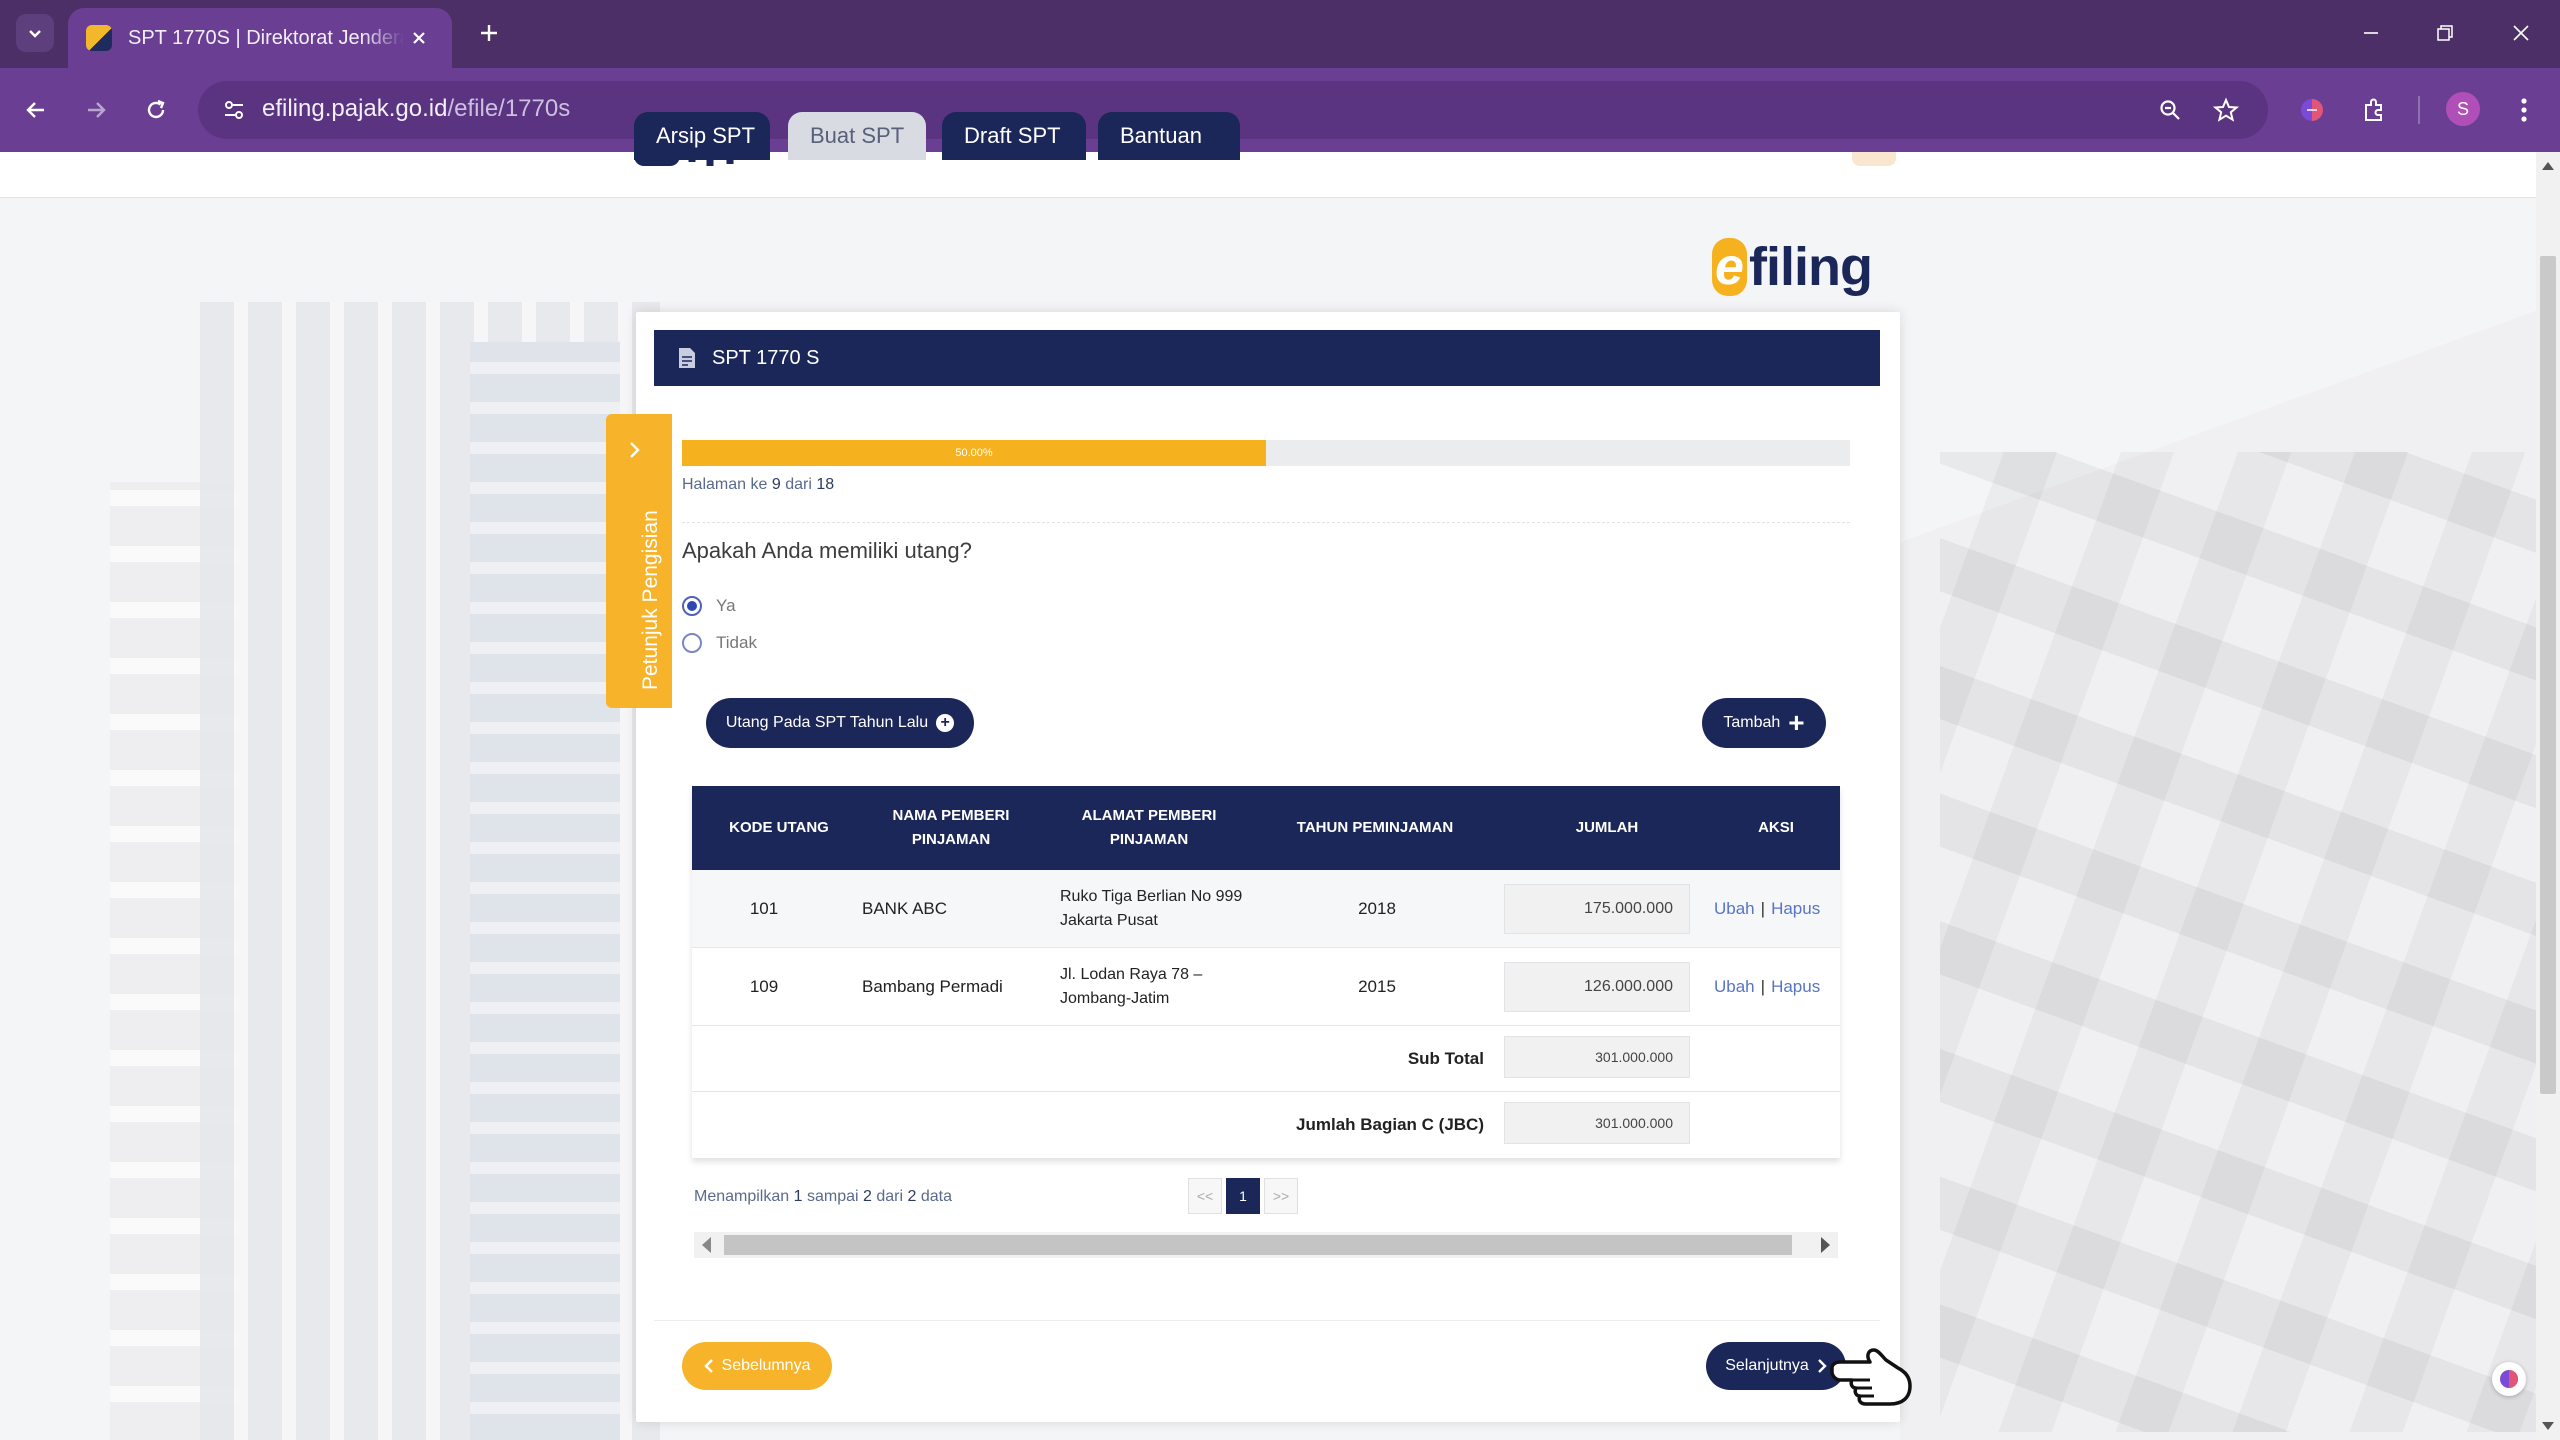 The image size is (2560, 1440). I want to click on pagination: << 1 >>, so click(1243, 1196).